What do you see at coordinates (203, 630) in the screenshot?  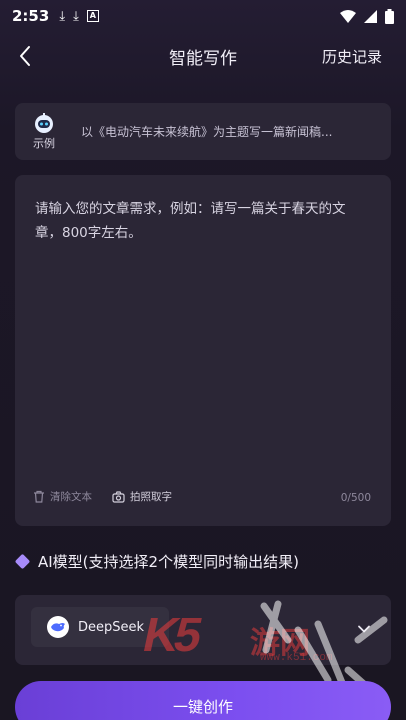 I see `model-selector: DeepSeek` at bounding box center [203, 630].